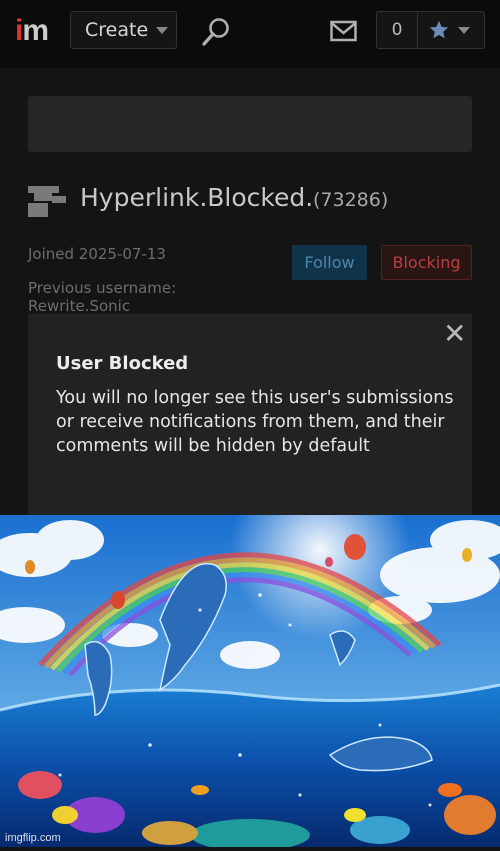  I want to click on previous-username: Previous username: Rewrite.Sonic, so click(102, 297).